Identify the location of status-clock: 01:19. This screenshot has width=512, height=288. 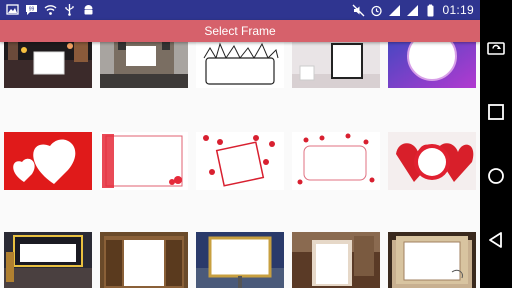
(458, 10).